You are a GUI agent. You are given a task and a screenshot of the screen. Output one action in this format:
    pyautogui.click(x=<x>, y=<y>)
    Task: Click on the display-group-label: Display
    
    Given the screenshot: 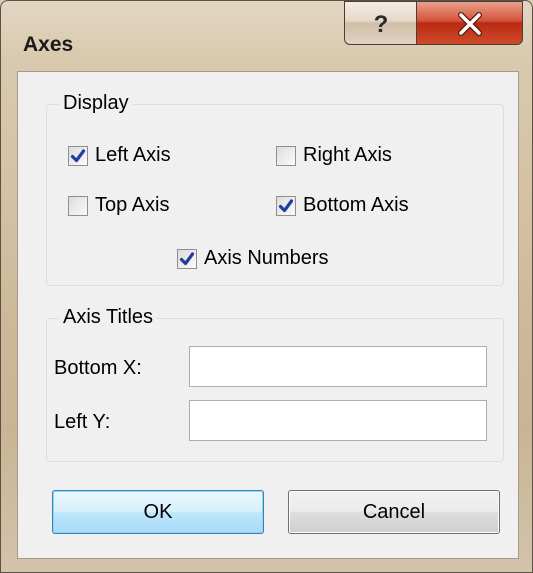 What is the action you would take?
    pyautogui.click(x=96, y=103)
    